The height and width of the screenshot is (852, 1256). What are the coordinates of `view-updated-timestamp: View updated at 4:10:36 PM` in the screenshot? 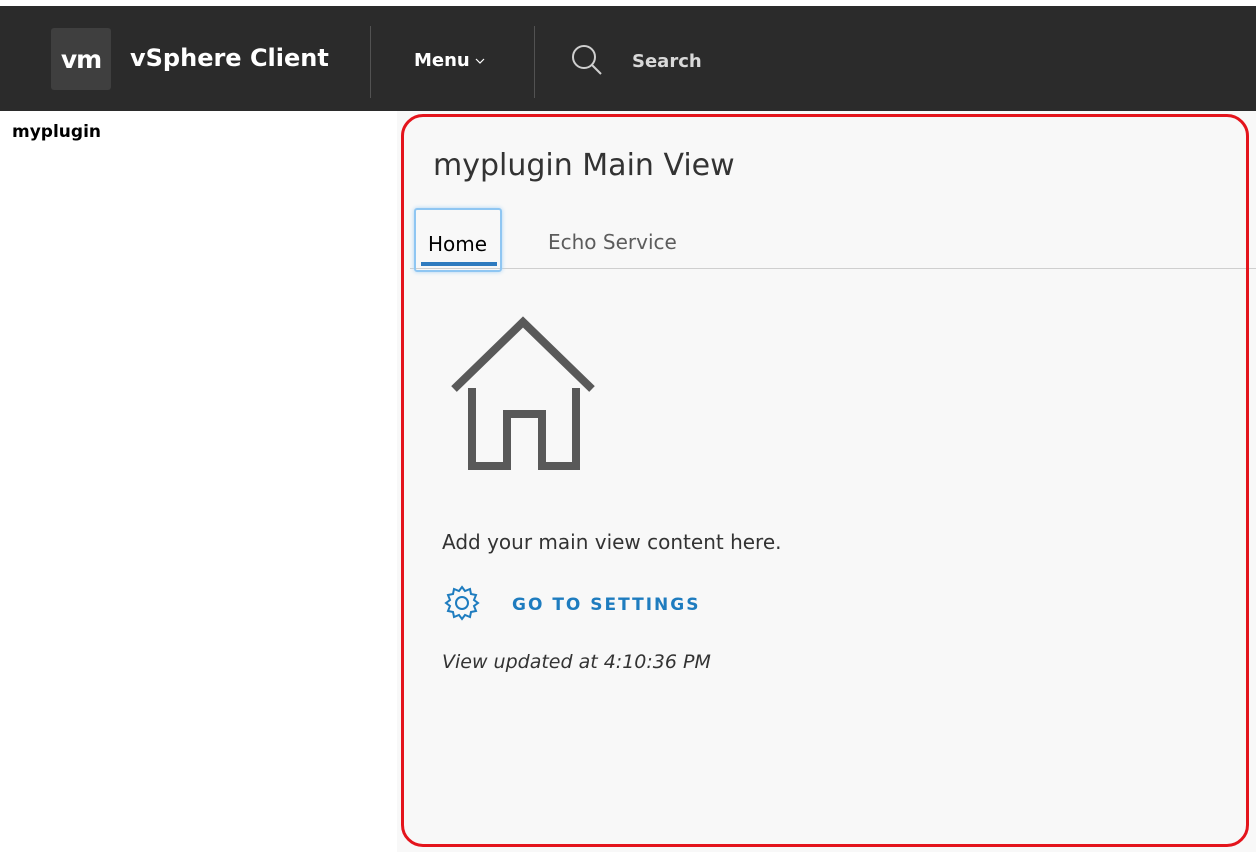 It's located at (576, 662).